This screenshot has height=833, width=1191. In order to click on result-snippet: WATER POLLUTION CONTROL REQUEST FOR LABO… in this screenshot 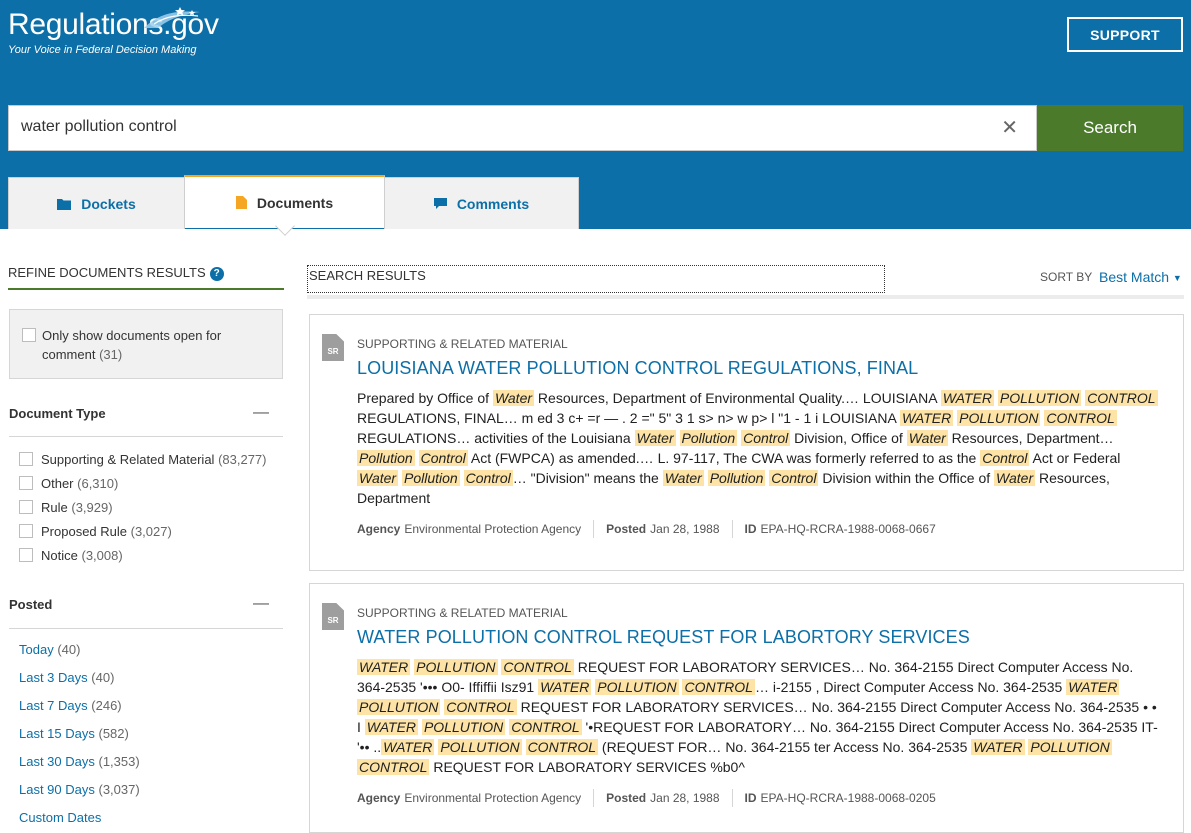, I will do `click(757, 717)`.